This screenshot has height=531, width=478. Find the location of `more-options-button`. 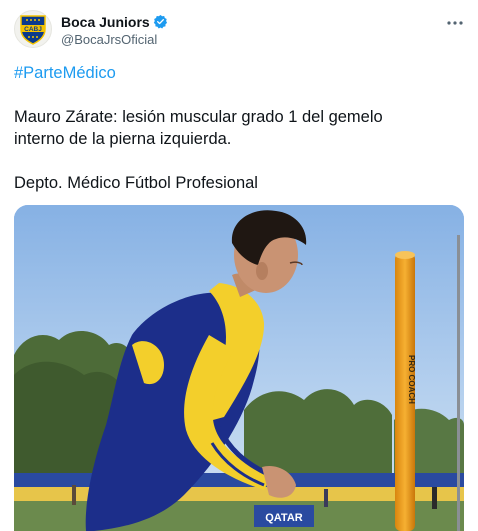

more-options-button is located at coordinates (455, 23).